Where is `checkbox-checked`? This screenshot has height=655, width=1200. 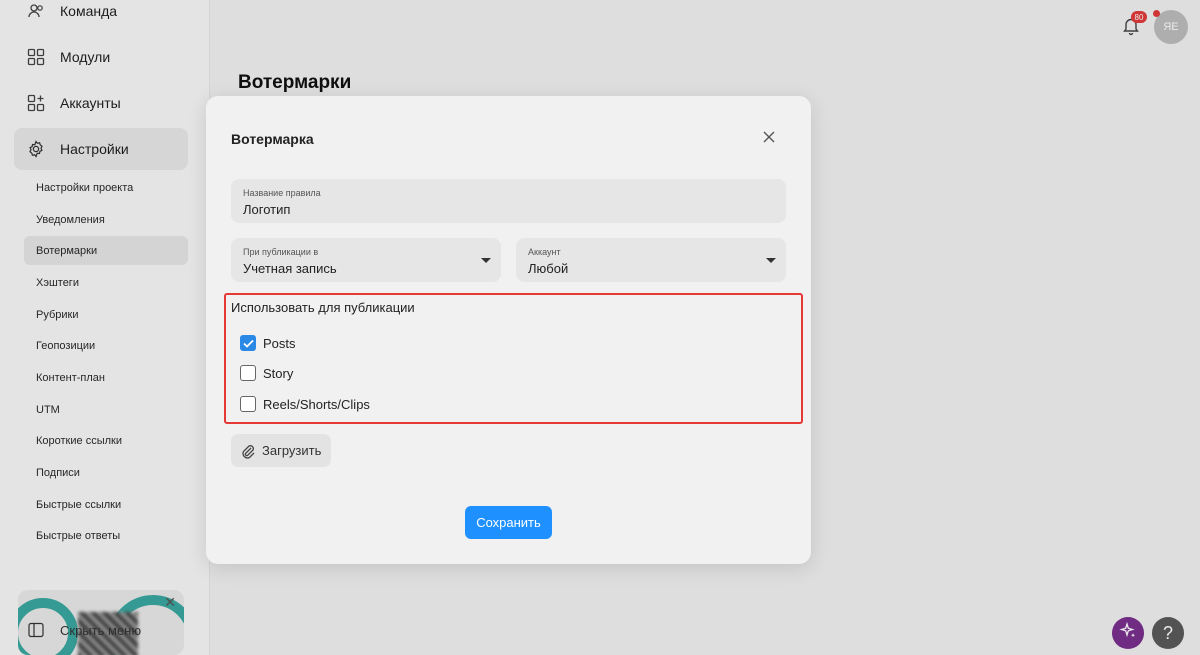
checkbox-checked is located at coordinates (248, 343).